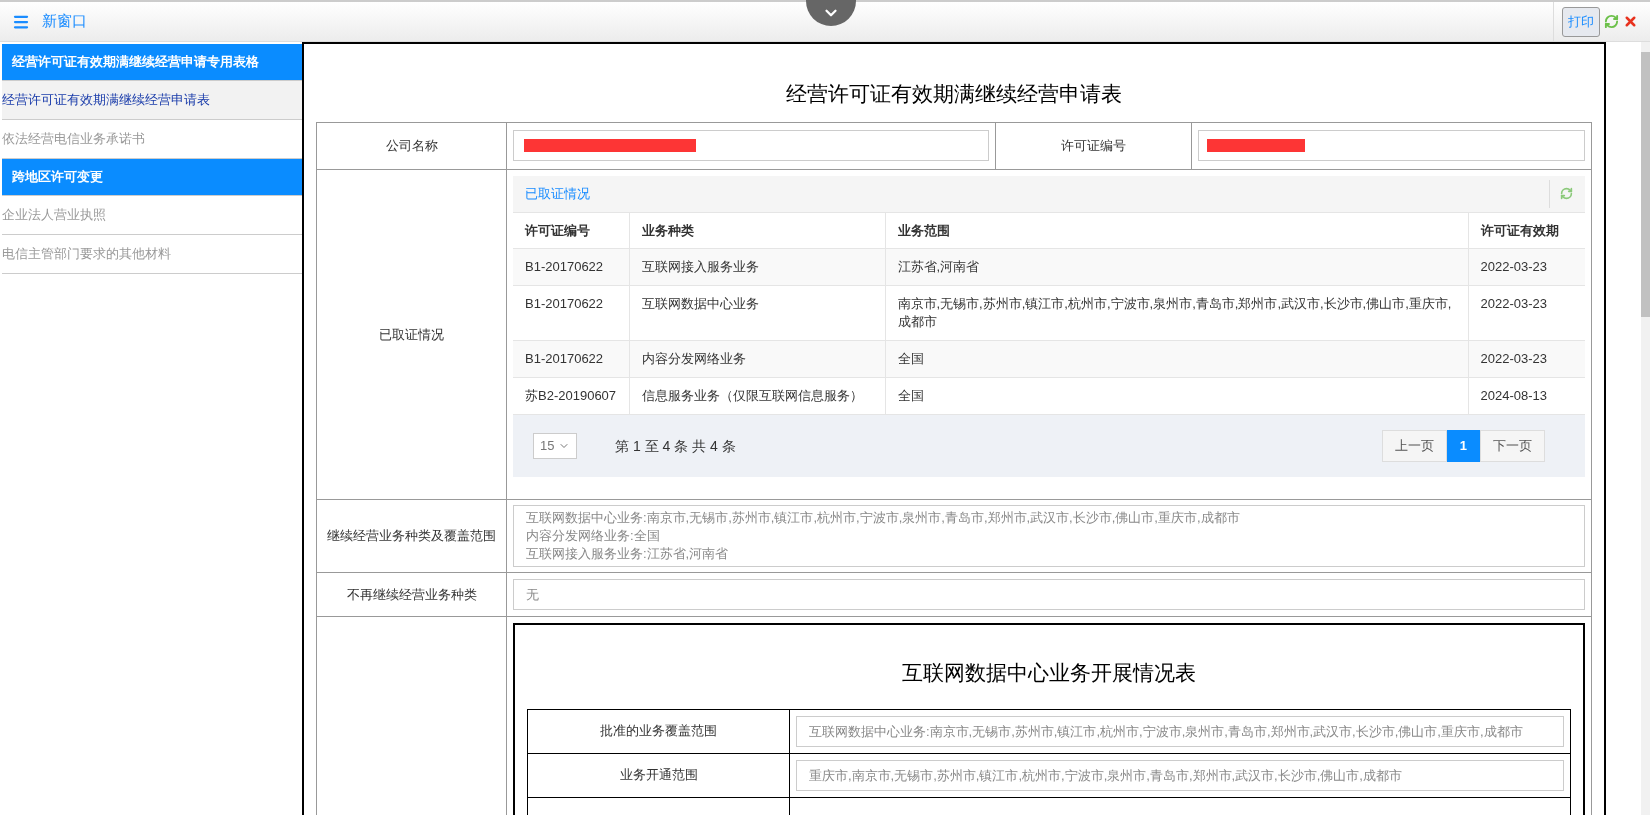 The width and height of the screenshot is (1650, 815). Describe the element at coordinates (883, 518) in the screenshot. I see `scope-line: 互联网数据中心业务:南京市,无锡市,苏州市,镇江市,杭州市,宁波市,泉州市,青岛市,郑州市,武汉市,长沙市,佛山市,重庆市,成都市` at that location.